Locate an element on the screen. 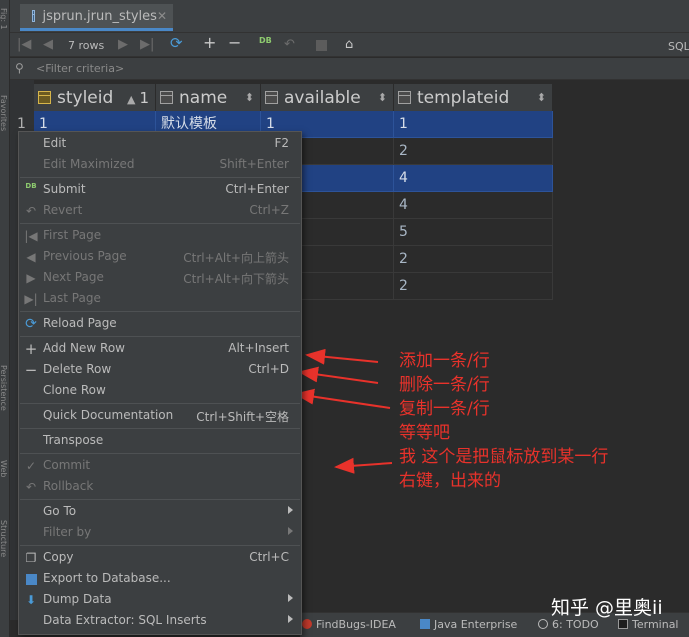 This screenshot has height=637, width=689. menu-item-reload-page: ⟳ Reload Page is located at coordinates (160, 324).